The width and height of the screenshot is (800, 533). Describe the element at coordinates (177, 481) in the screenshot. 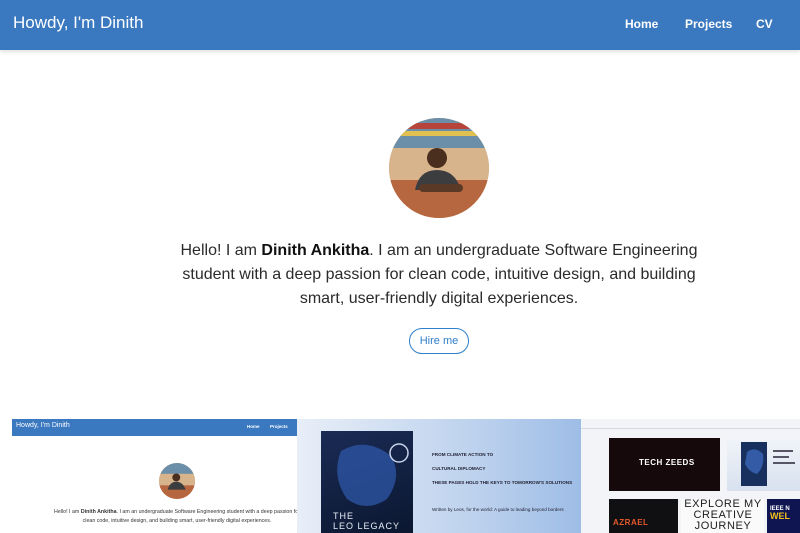

I see `preview-avatar` at that location.